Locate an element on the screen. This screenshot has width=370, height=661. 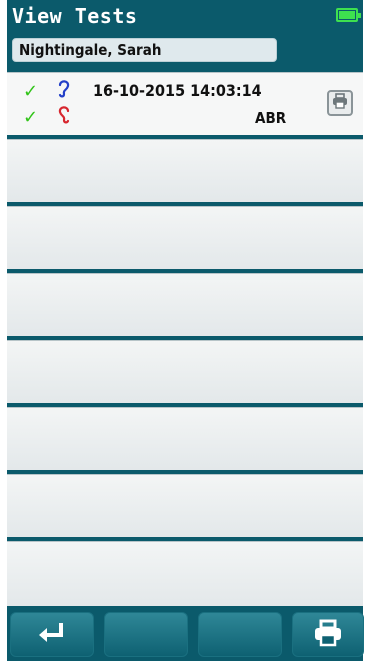
back-button is located at coordinates (52, 634).